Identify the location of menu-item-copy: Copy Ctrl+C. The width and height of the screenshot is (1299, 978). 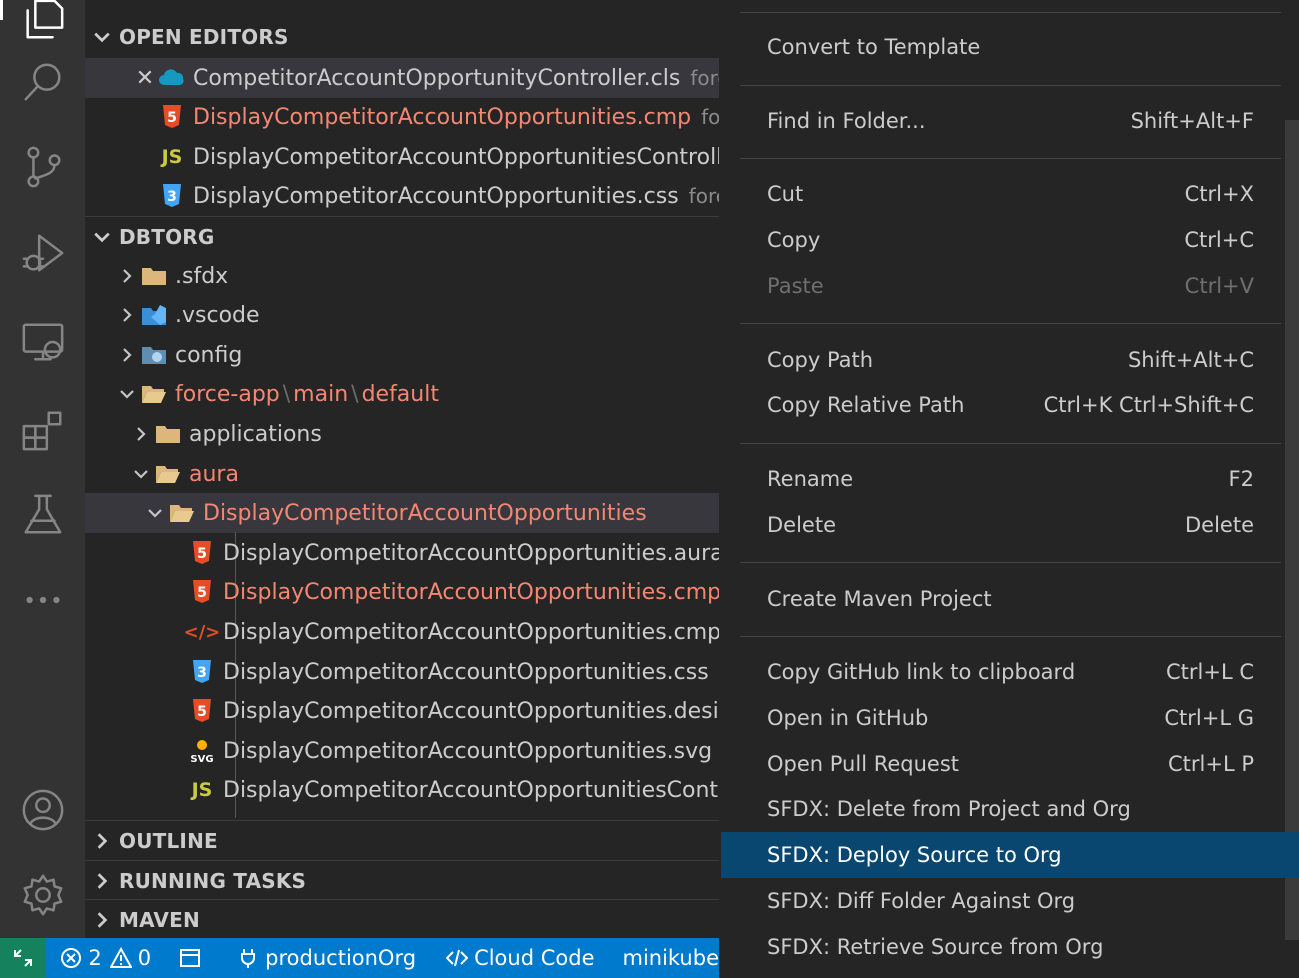
(1010, 240).